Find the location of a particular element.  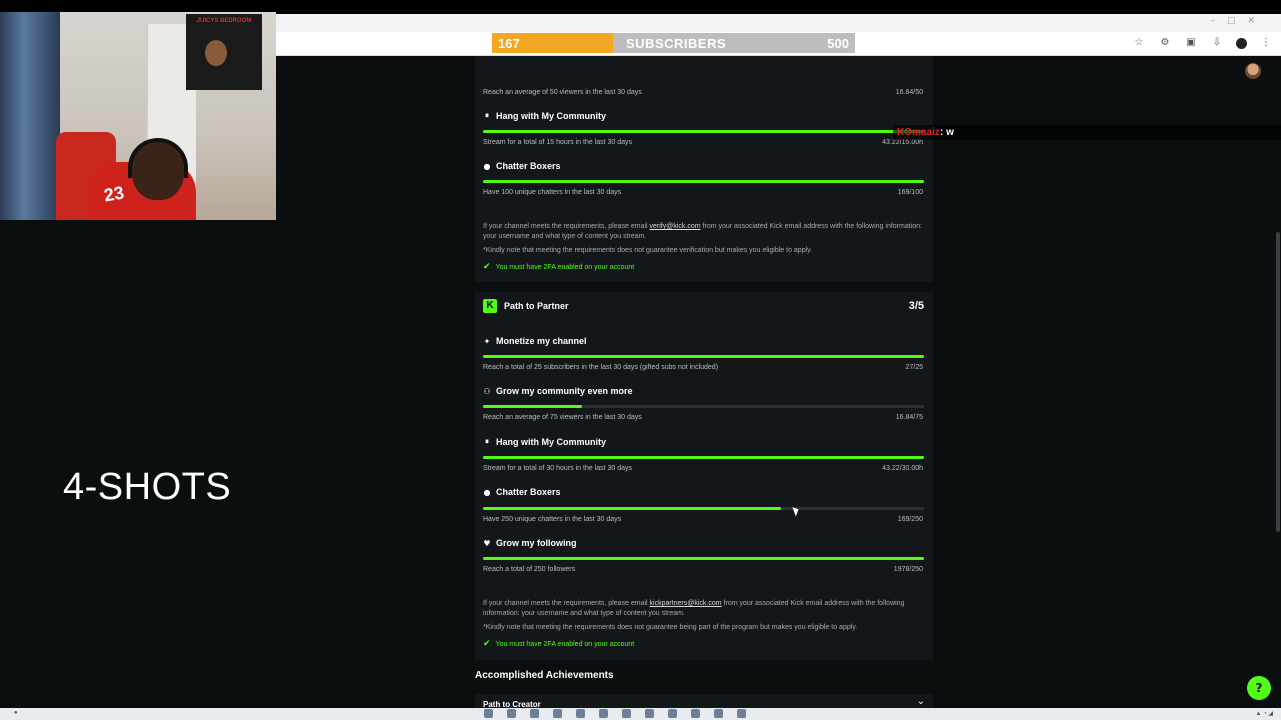

search-icon is located at coordinates (511, 713).